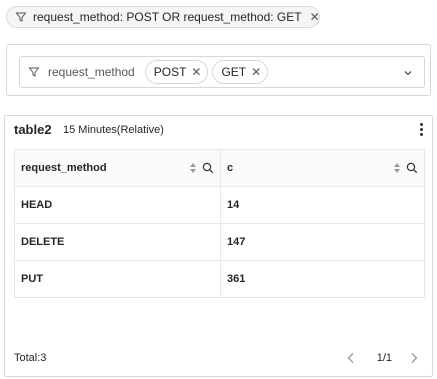 The image size is (437, 379). What do you see at coordinates (414, 358) in the screenshot?
I see `chevron-right-icon` at bounding box center [414, 358].